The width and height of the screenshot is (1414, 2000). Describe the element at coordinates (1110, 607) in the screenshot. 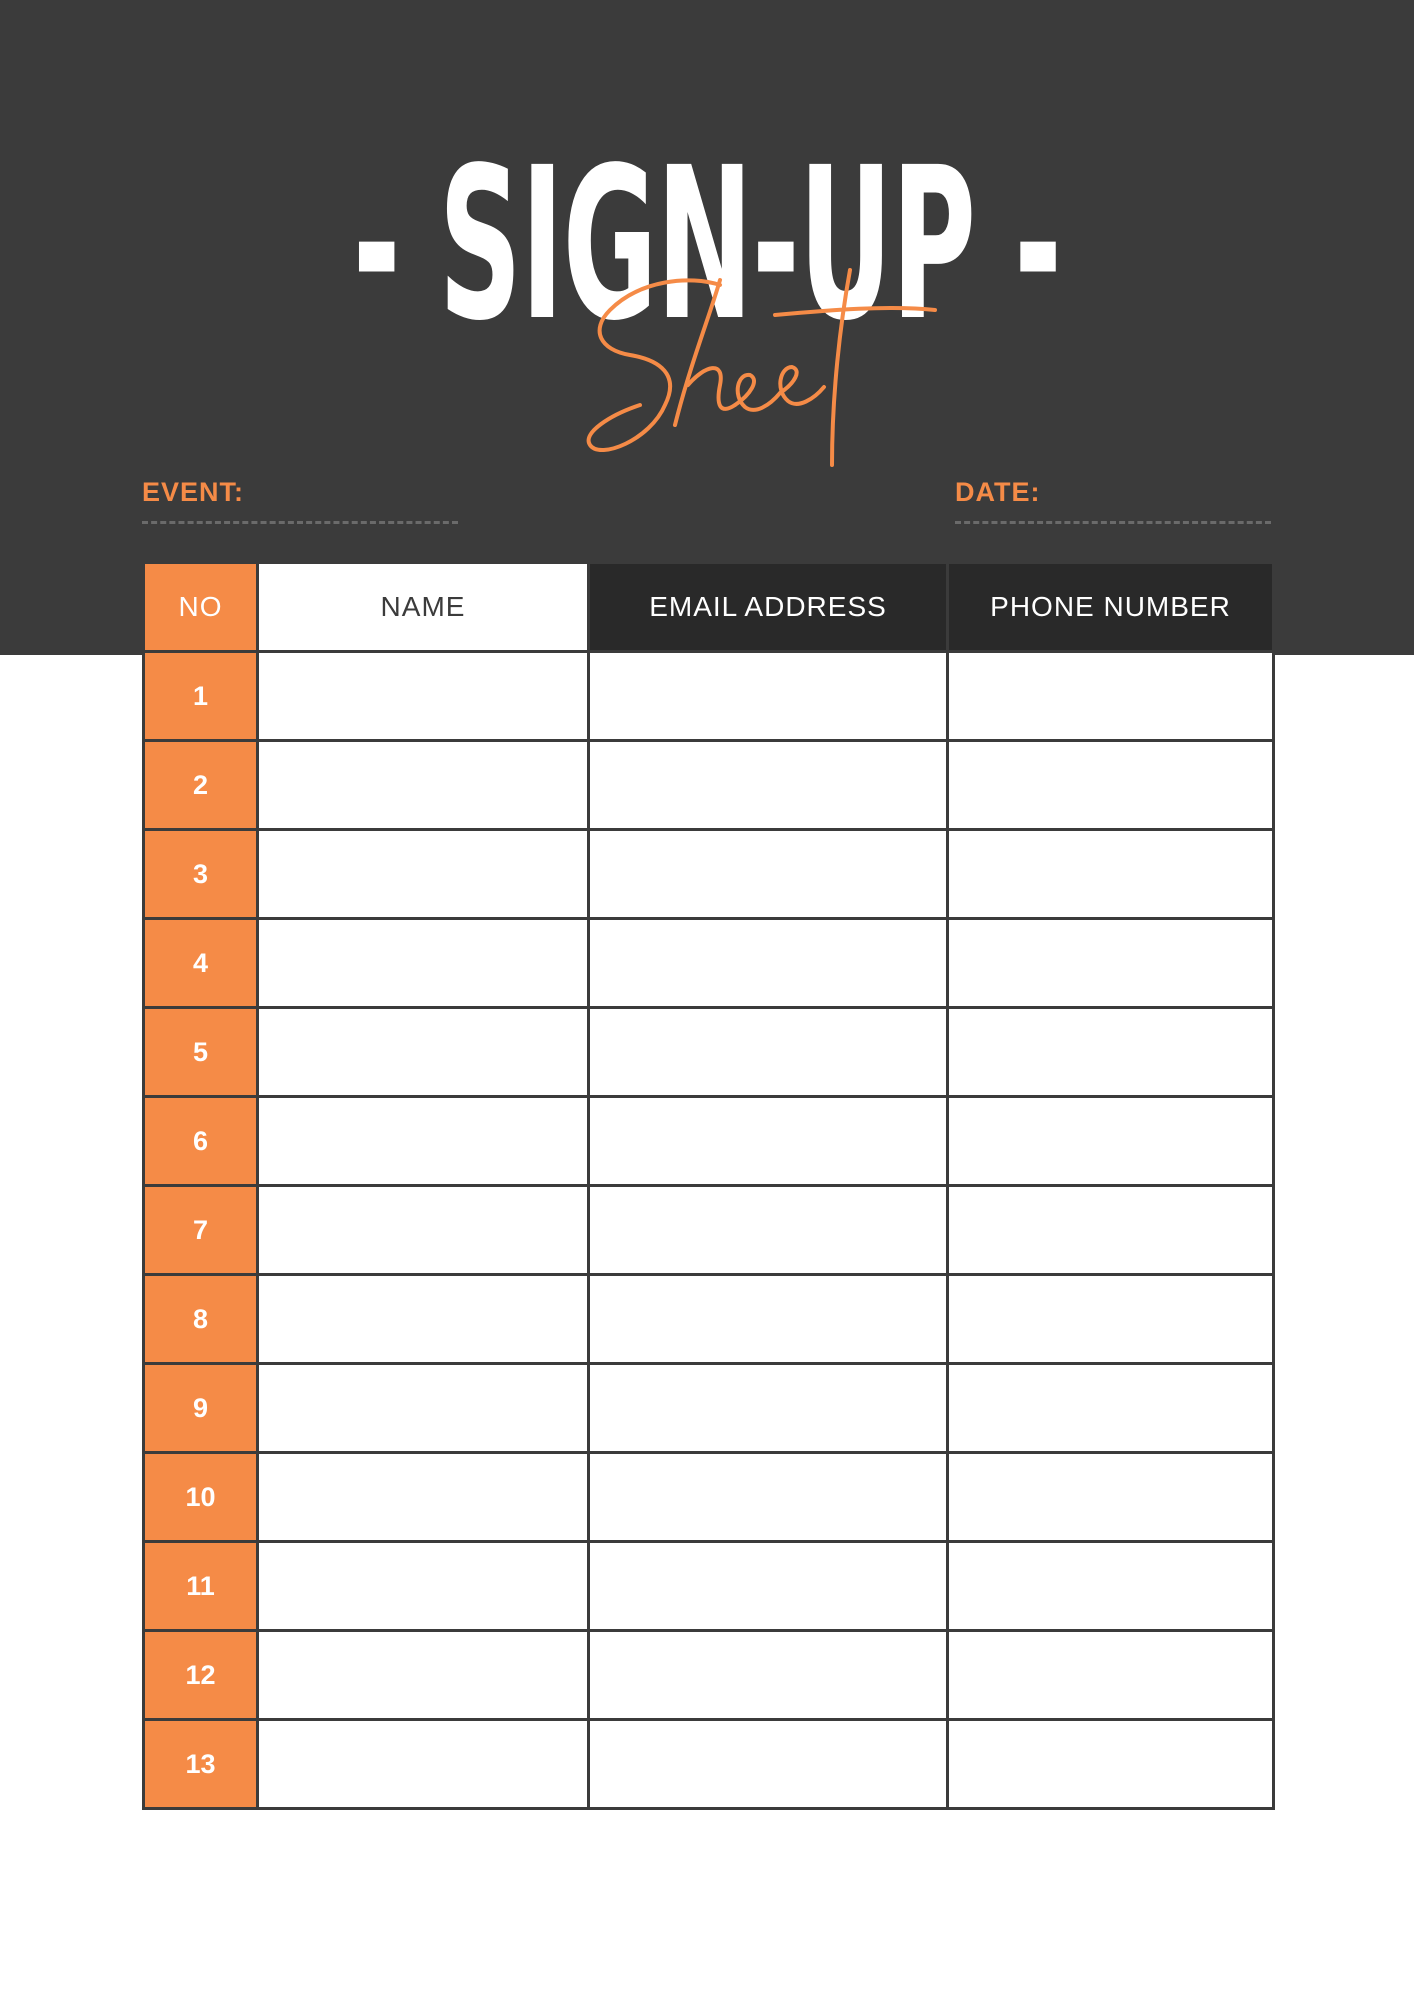

I see `header-phone: PHONE NUMBER` at that location.